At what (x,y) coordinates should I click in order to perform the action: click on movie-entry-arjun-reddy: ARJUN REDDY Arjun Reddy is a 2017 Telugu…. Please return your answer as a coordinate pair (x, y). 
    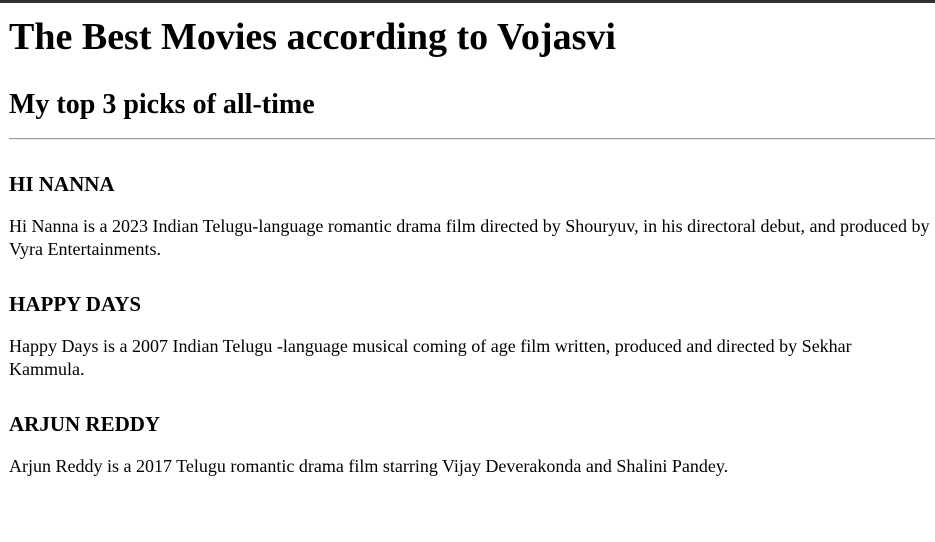
    Looking at the image, I should click on (470, 444).